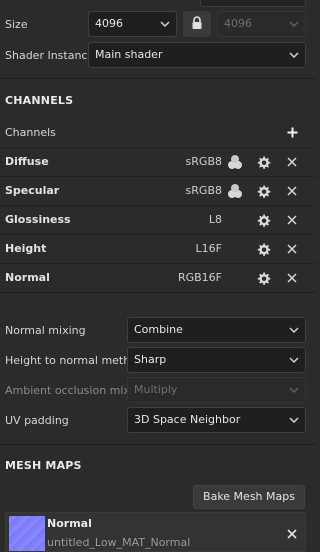 This screenshot has width=320, height=552. Describe the element at coordinates (197, 55) in the screenshot. I see `shader-instance-select: Main shader` at that location.